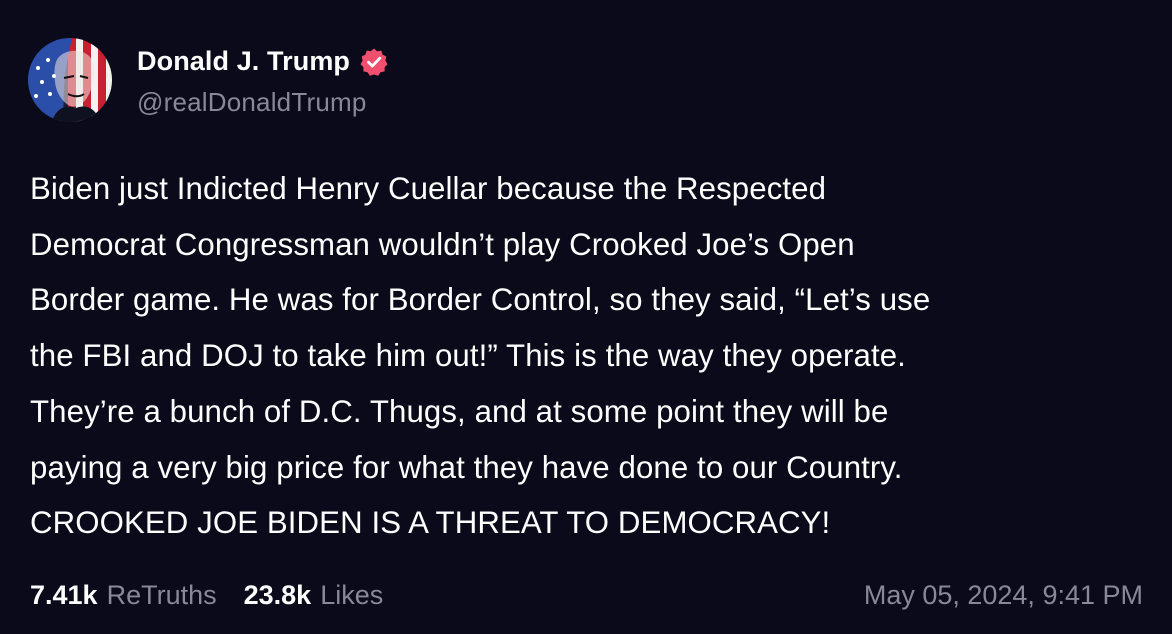 This screenshot has height=634, width=1172. I want to click on retruths-label: ReTruths, so click(161, 594).